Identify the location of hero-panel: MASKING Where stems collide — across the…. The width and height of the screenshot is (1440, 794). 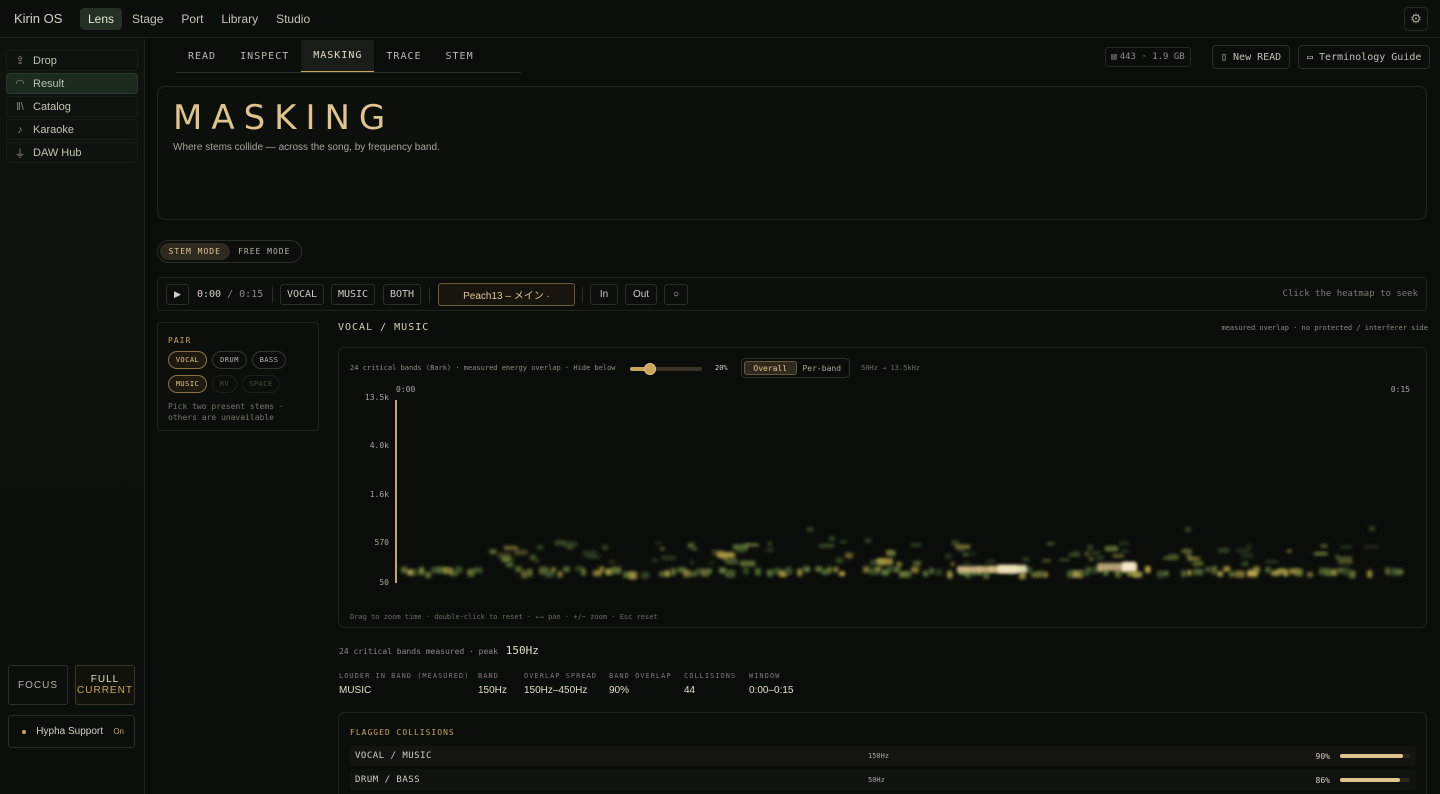
(792, 153).